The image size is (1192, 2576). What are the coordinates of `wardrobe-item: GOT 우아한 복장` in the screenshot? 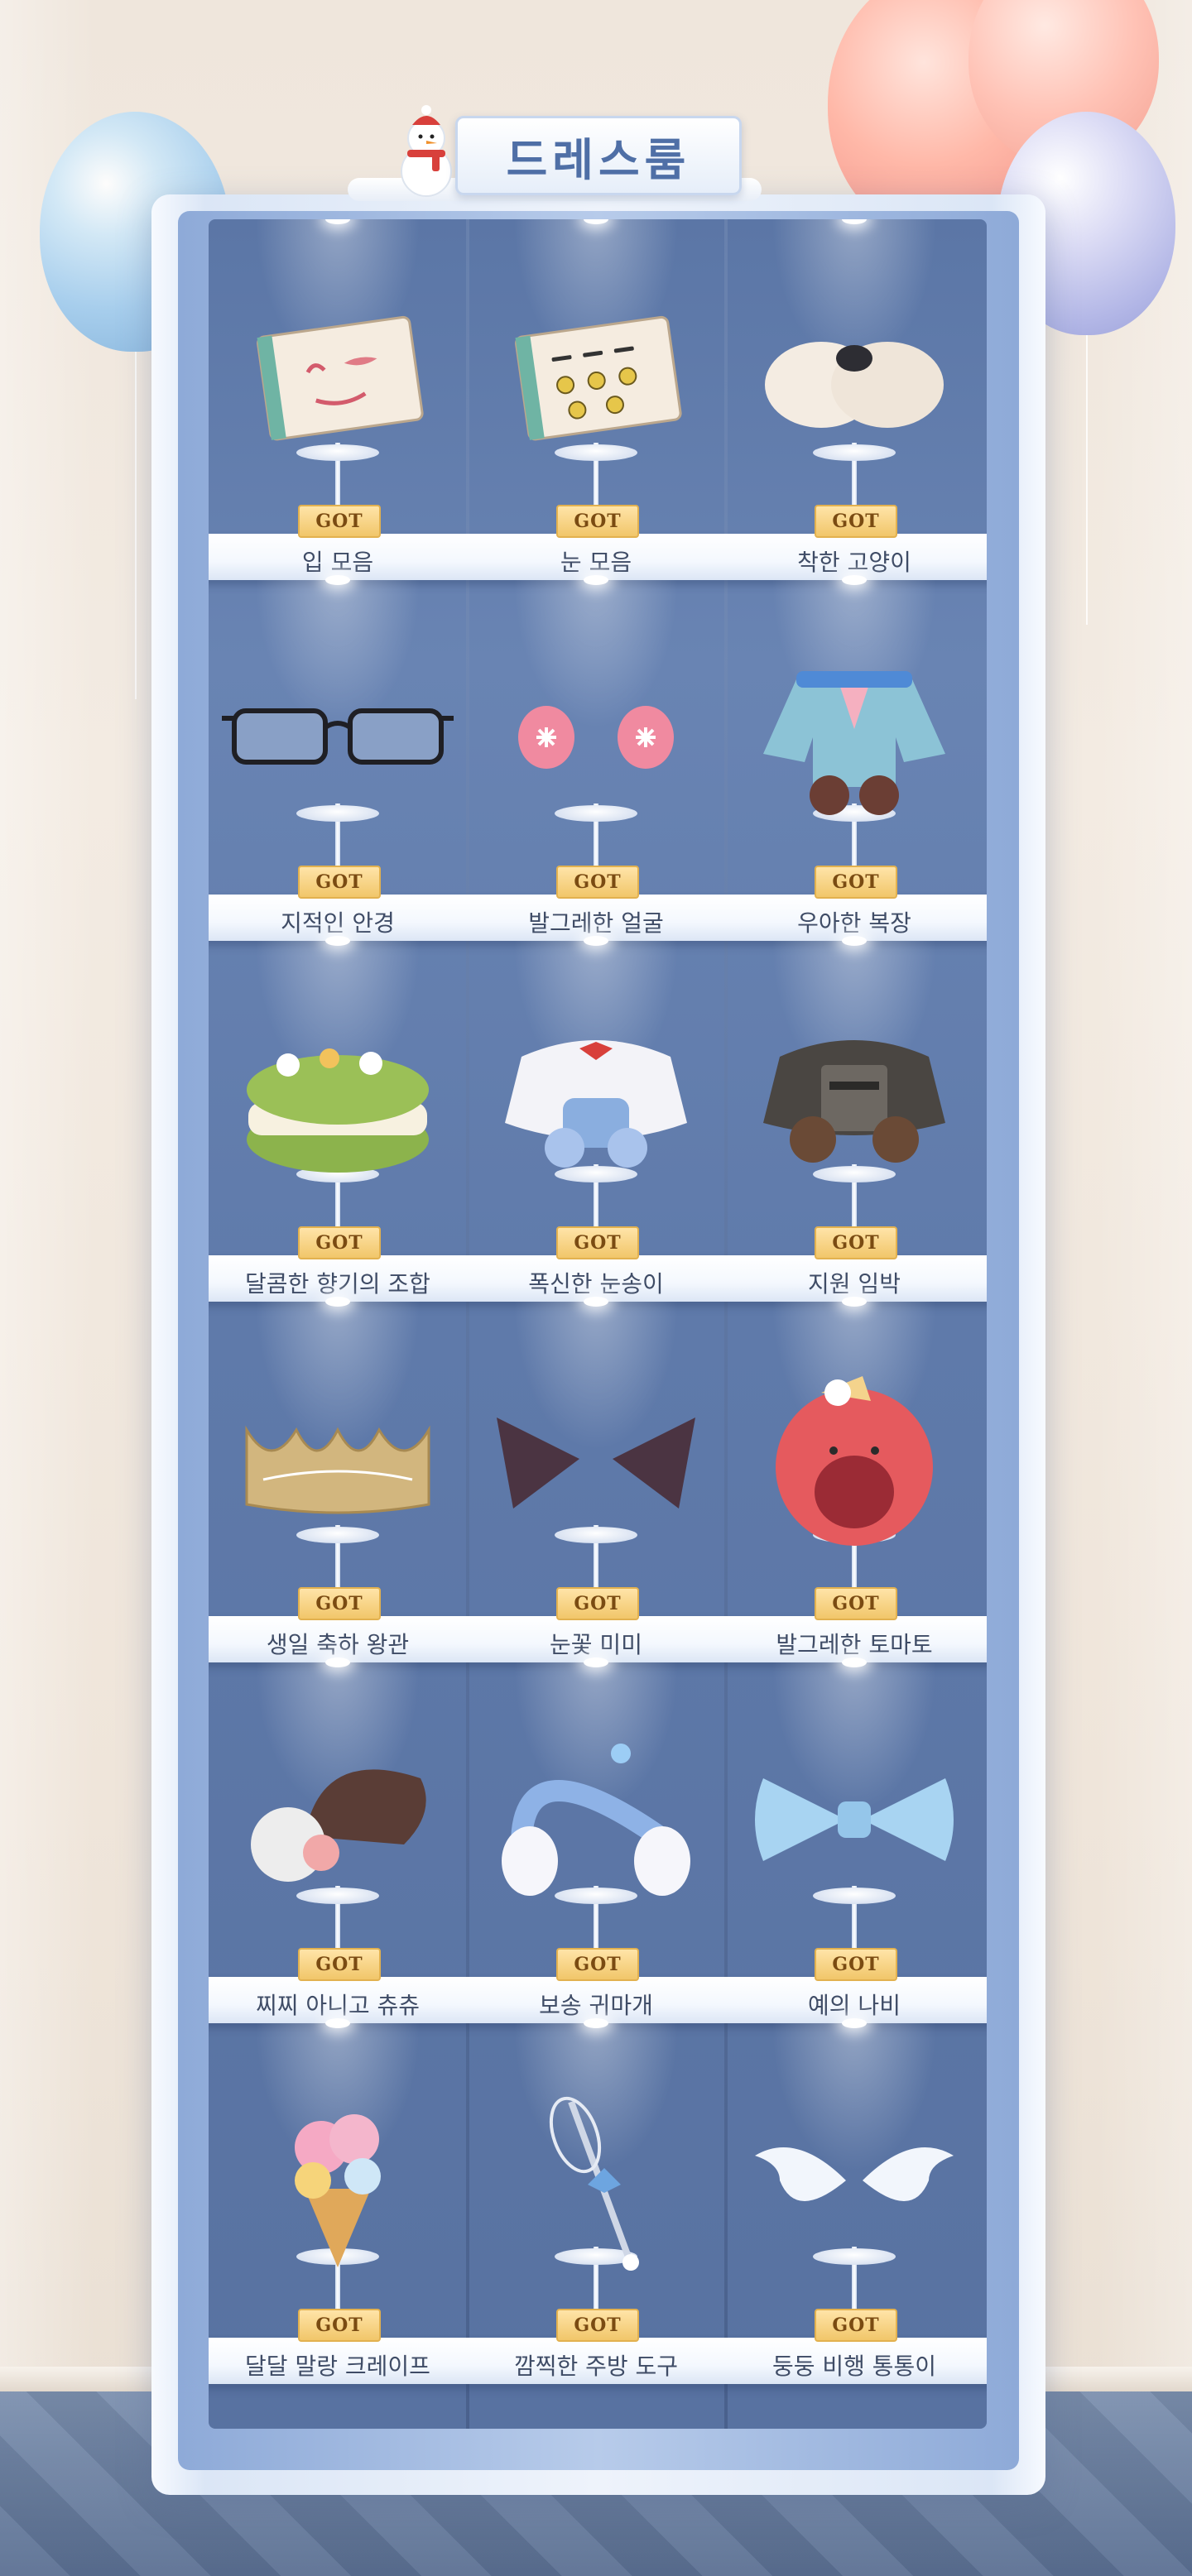 It's located at (854, 758).